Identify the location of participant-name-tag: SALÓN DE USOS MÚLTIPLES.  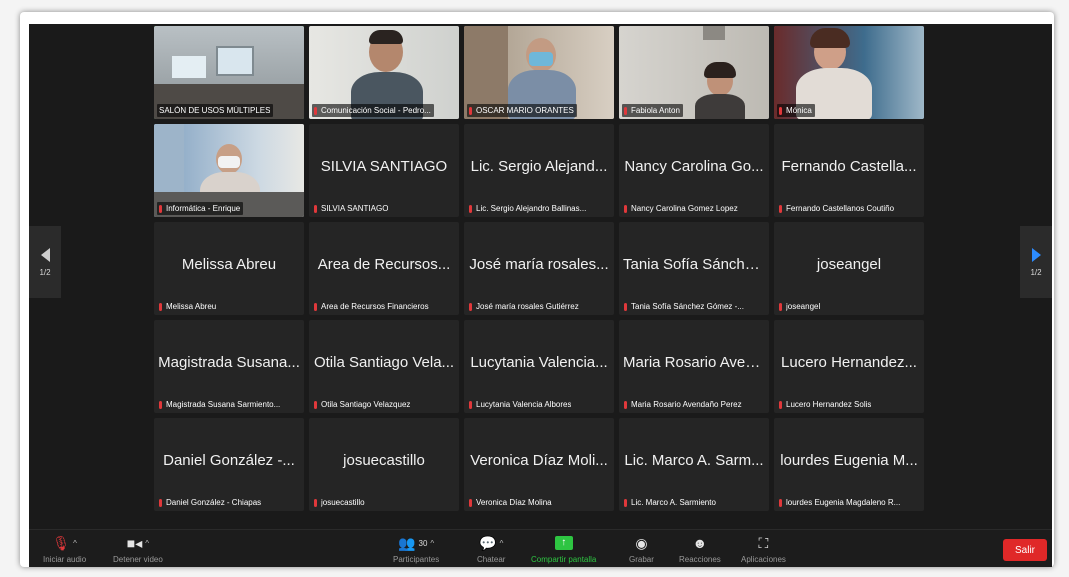
(215, 110).